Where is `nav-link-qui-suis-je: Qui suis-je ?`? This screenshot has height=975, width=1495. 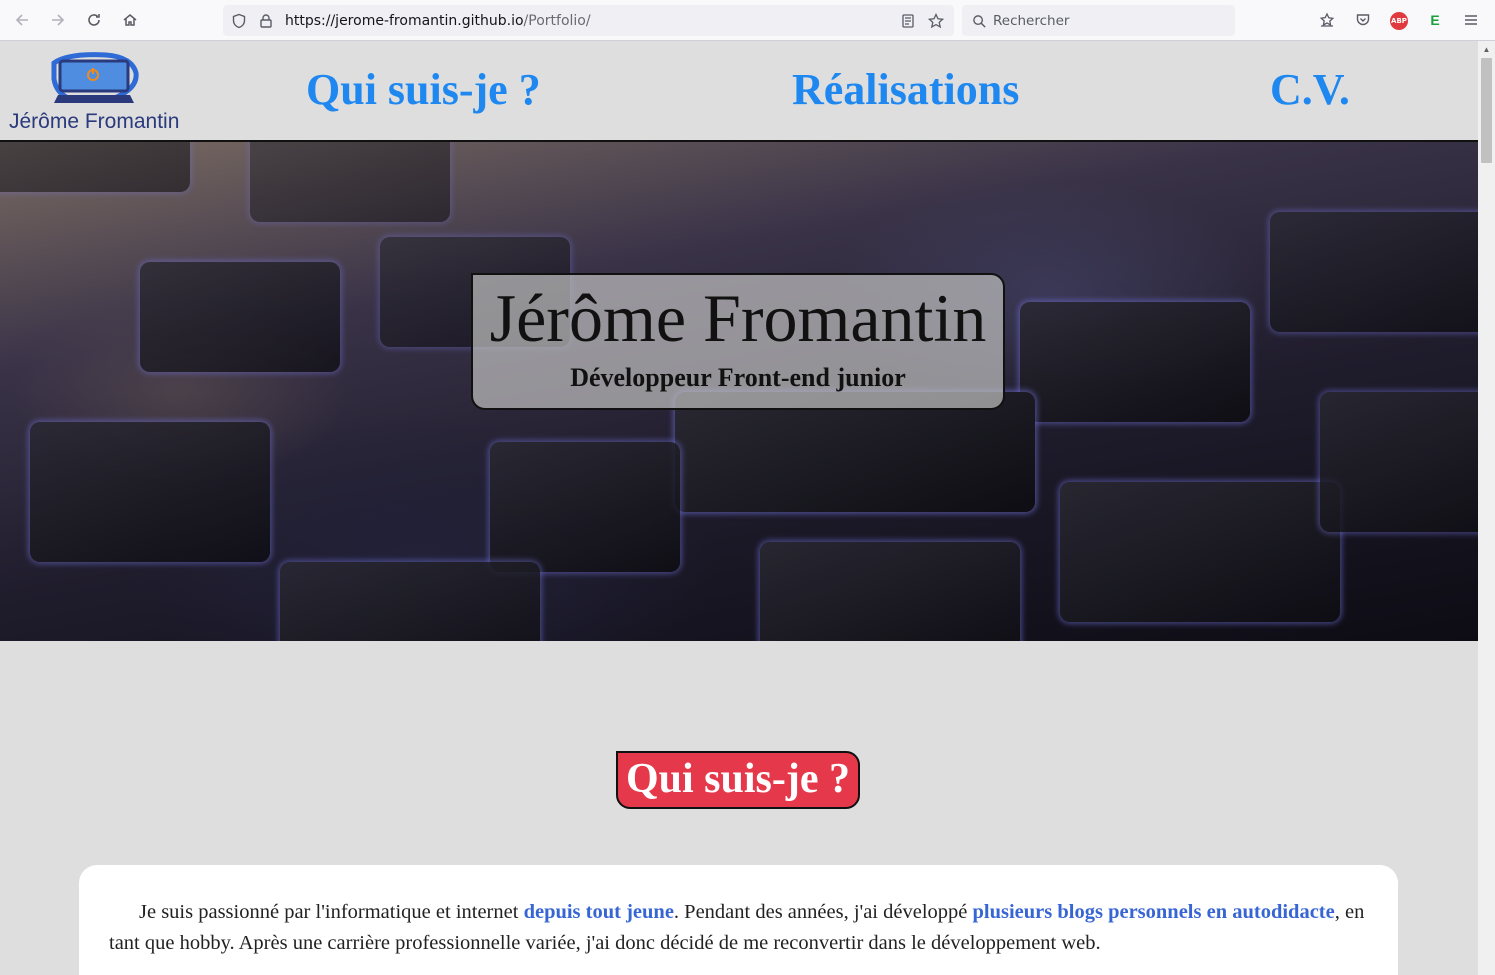
nav-link-qui-suis-je: Qui suis-je ? is located at coordinates (423, 89).